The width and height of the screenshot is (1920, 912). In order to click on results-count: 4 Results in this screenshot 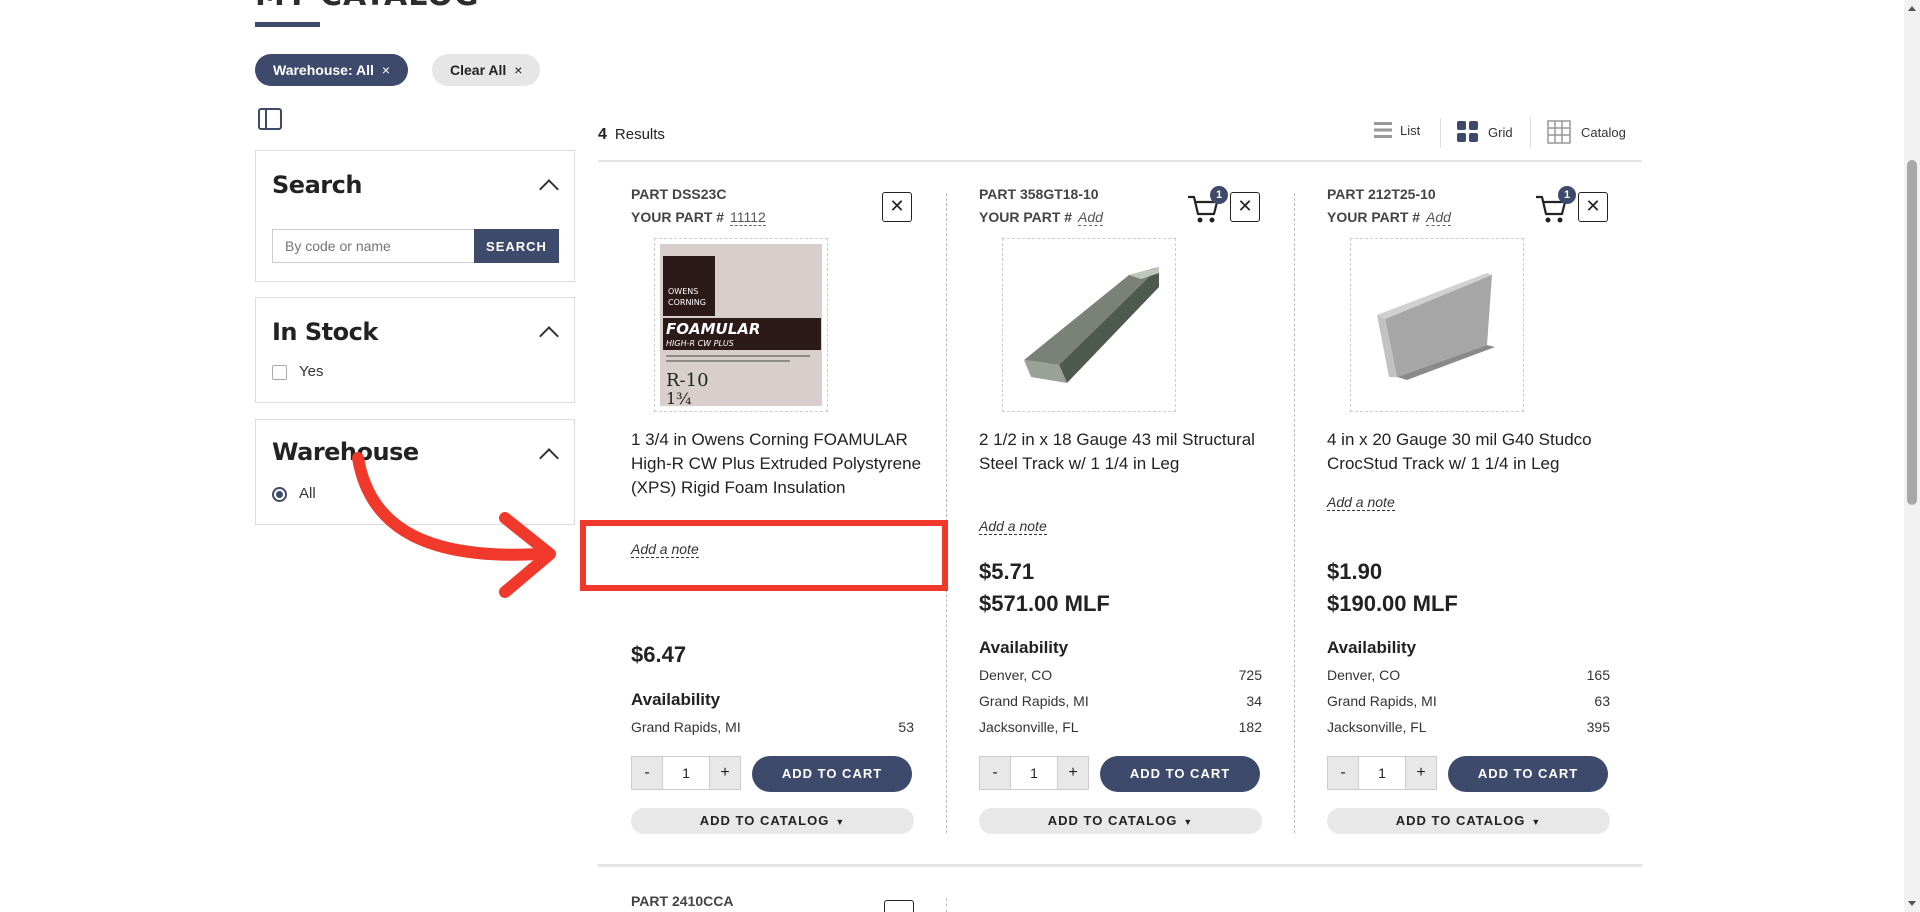, I will do `click(631, 135)`.